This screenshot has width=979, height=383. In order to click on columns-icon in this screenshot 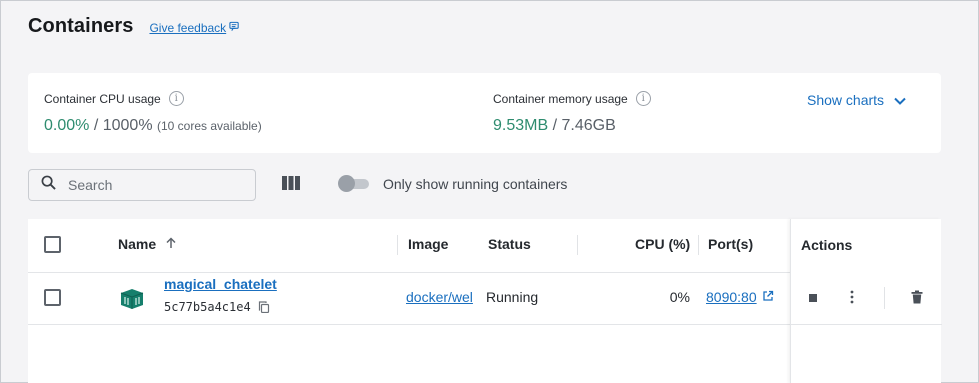, I will do `click(291, 185)`.